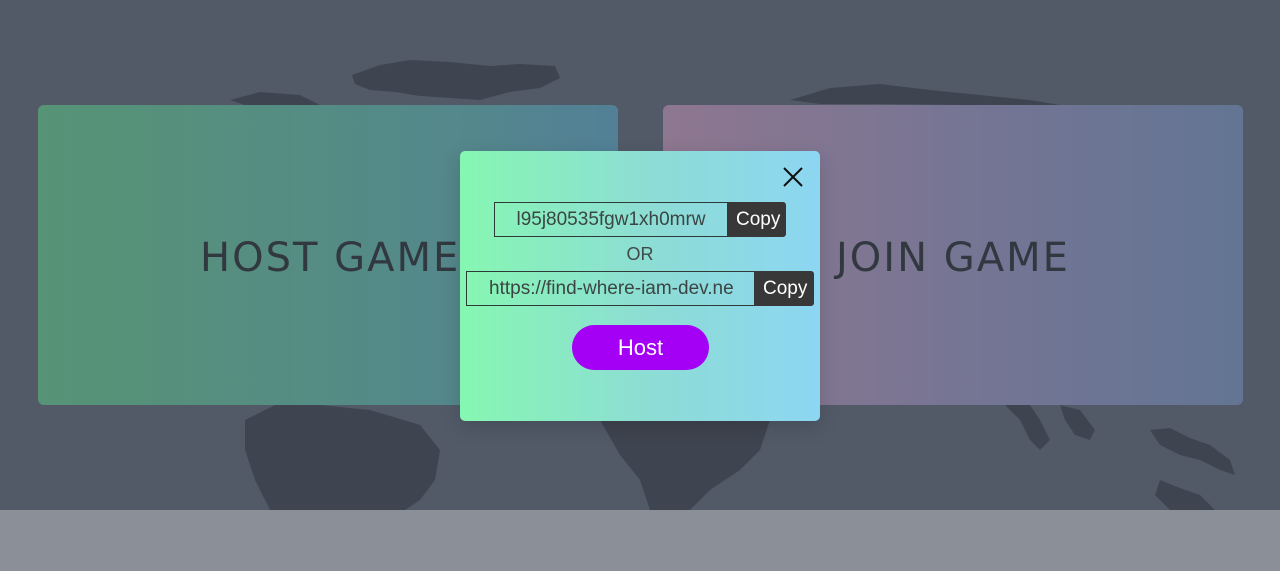 The image size is (1280, 571). Describe the element at coordinates (610, 219) in the screenshot. I see `game-code-field` at that location.